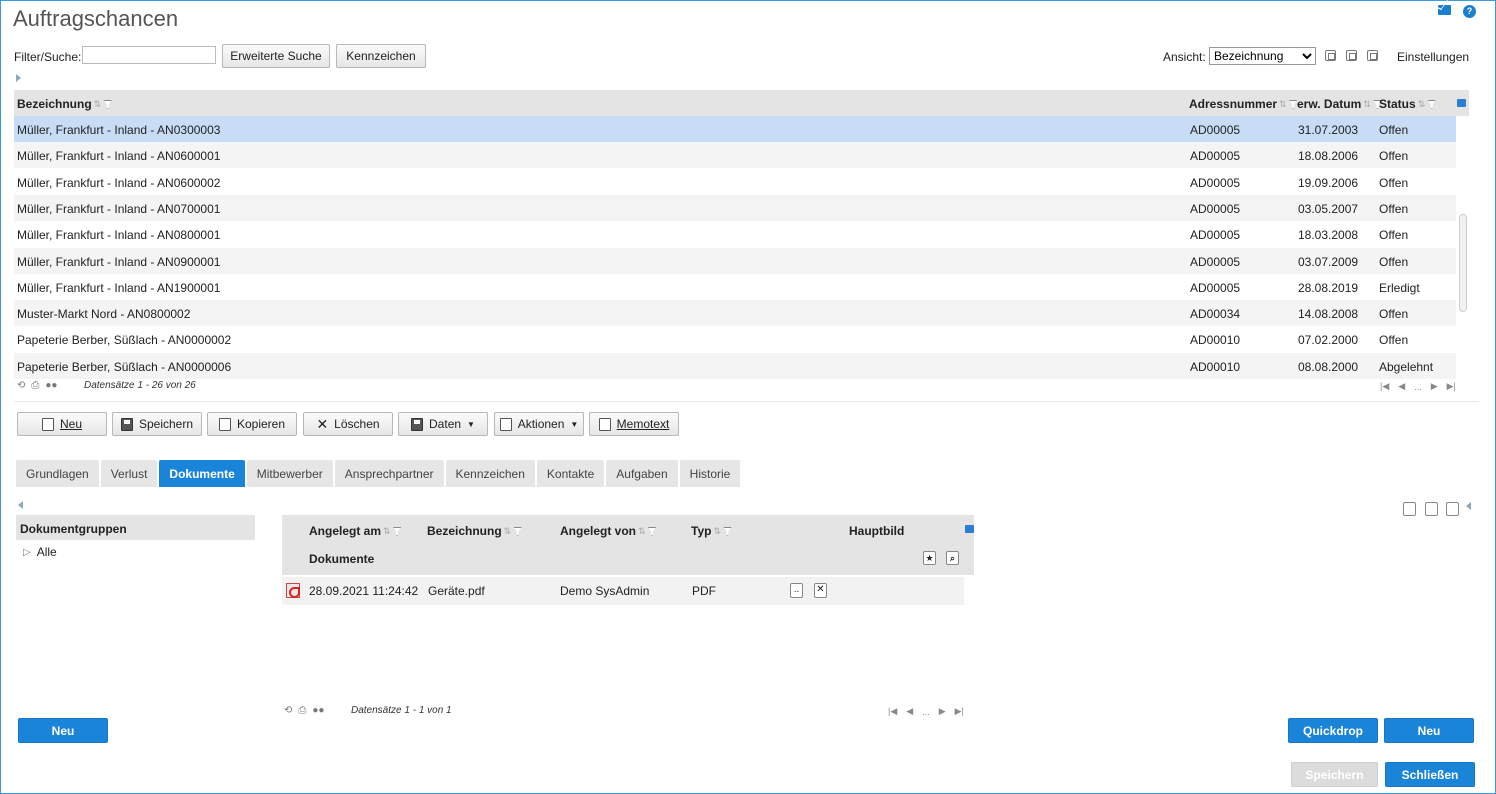 This screenshot has height=794, width=1496. Describe the element at coordinates (1461, 103) in the screenshot. I see `column-chooser-icon` at that location.